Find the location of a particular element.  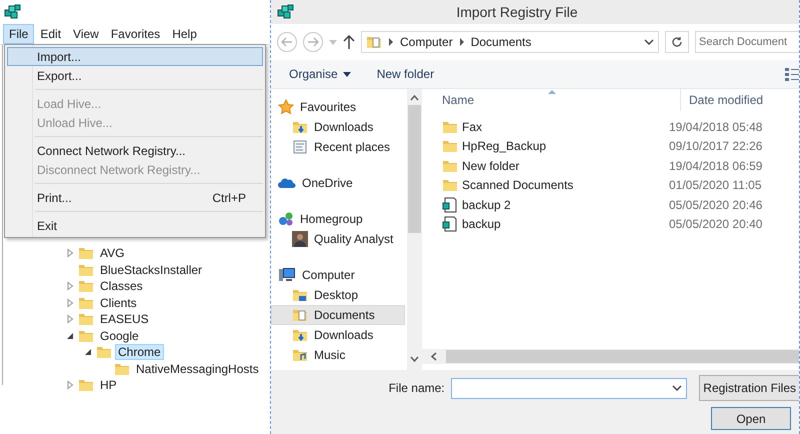

tree-item: EASEUS is located at coordinates (124, 319).